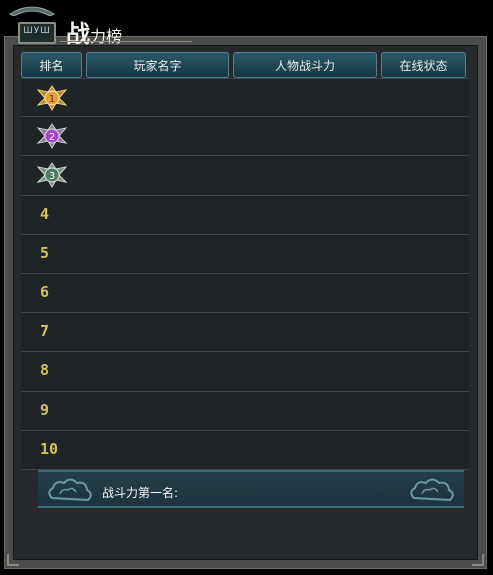  What do you see at coordinates (106, 36) in the screenshot?
I see `title-sub: 力榜` at bounding box center [106, 36].